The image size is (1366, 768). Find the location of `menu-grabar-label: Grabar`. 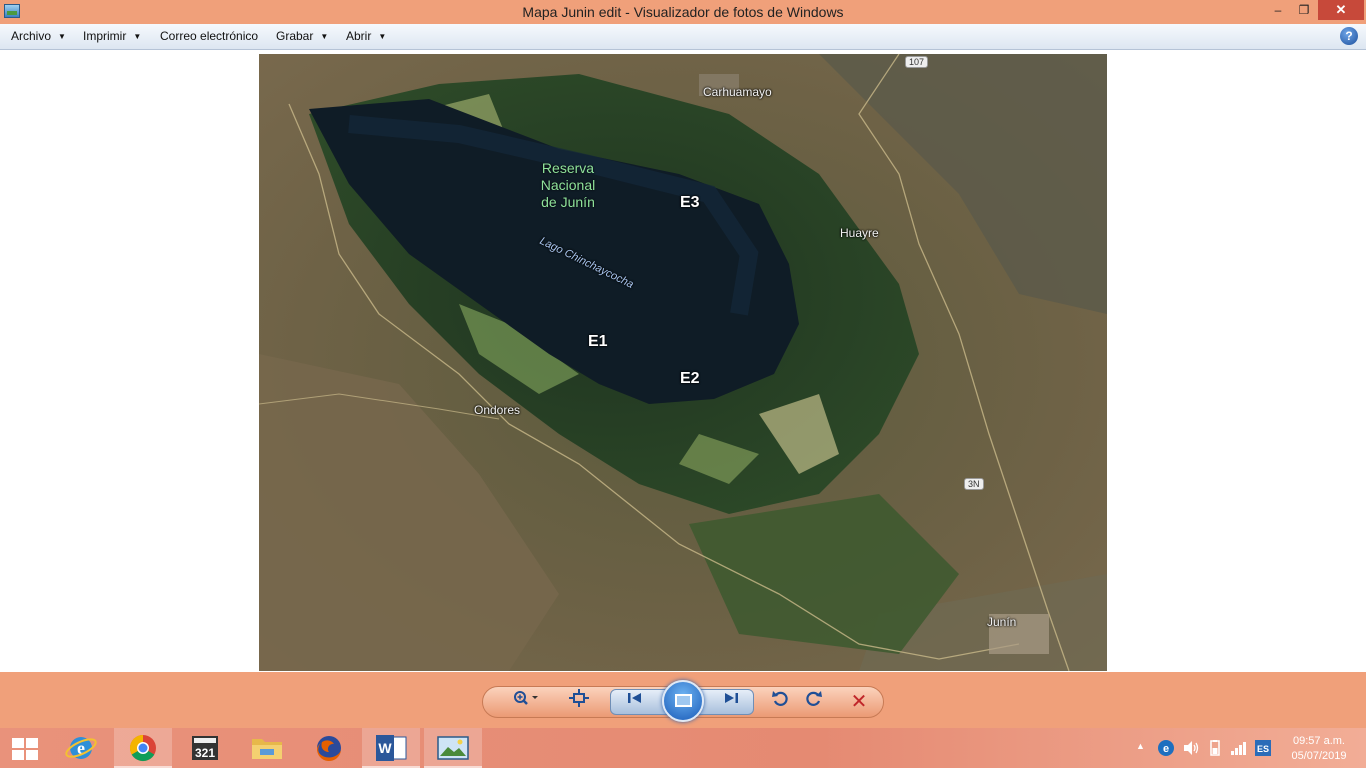

menu-grabar-label: Grabar is located at coordinates (295, 36).